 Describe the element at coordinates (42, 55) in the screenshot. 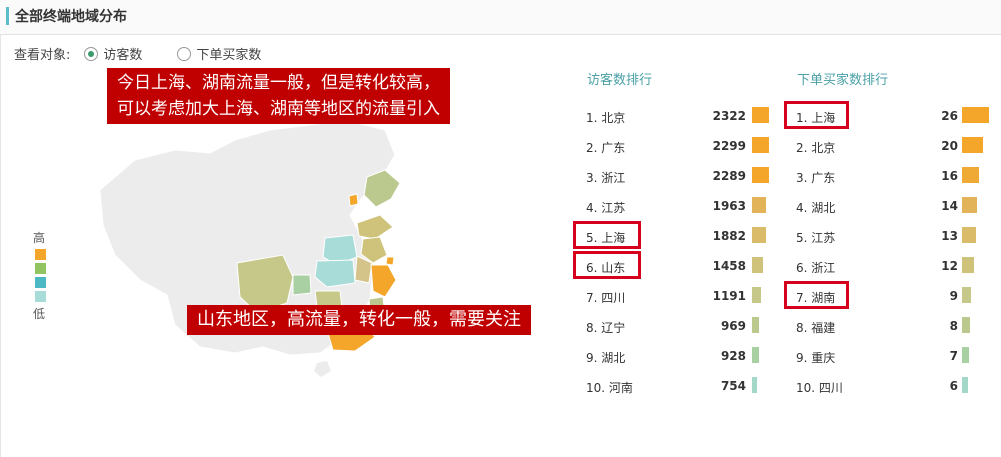

I see `view-by-label: 查看对象:` at that location.